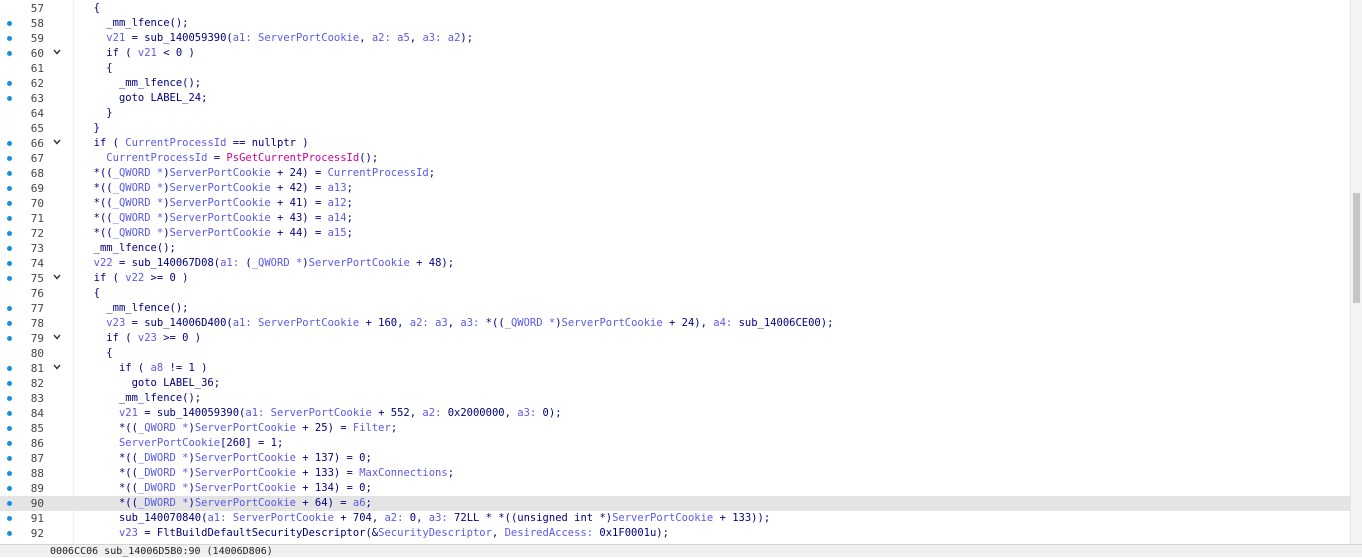 The width and height of the screenshot is (1362, 558). Describe the element at coordinates (675, 368) in the screenshot. I see `code-line: 81 if ( a8 != 1 )` at that location.